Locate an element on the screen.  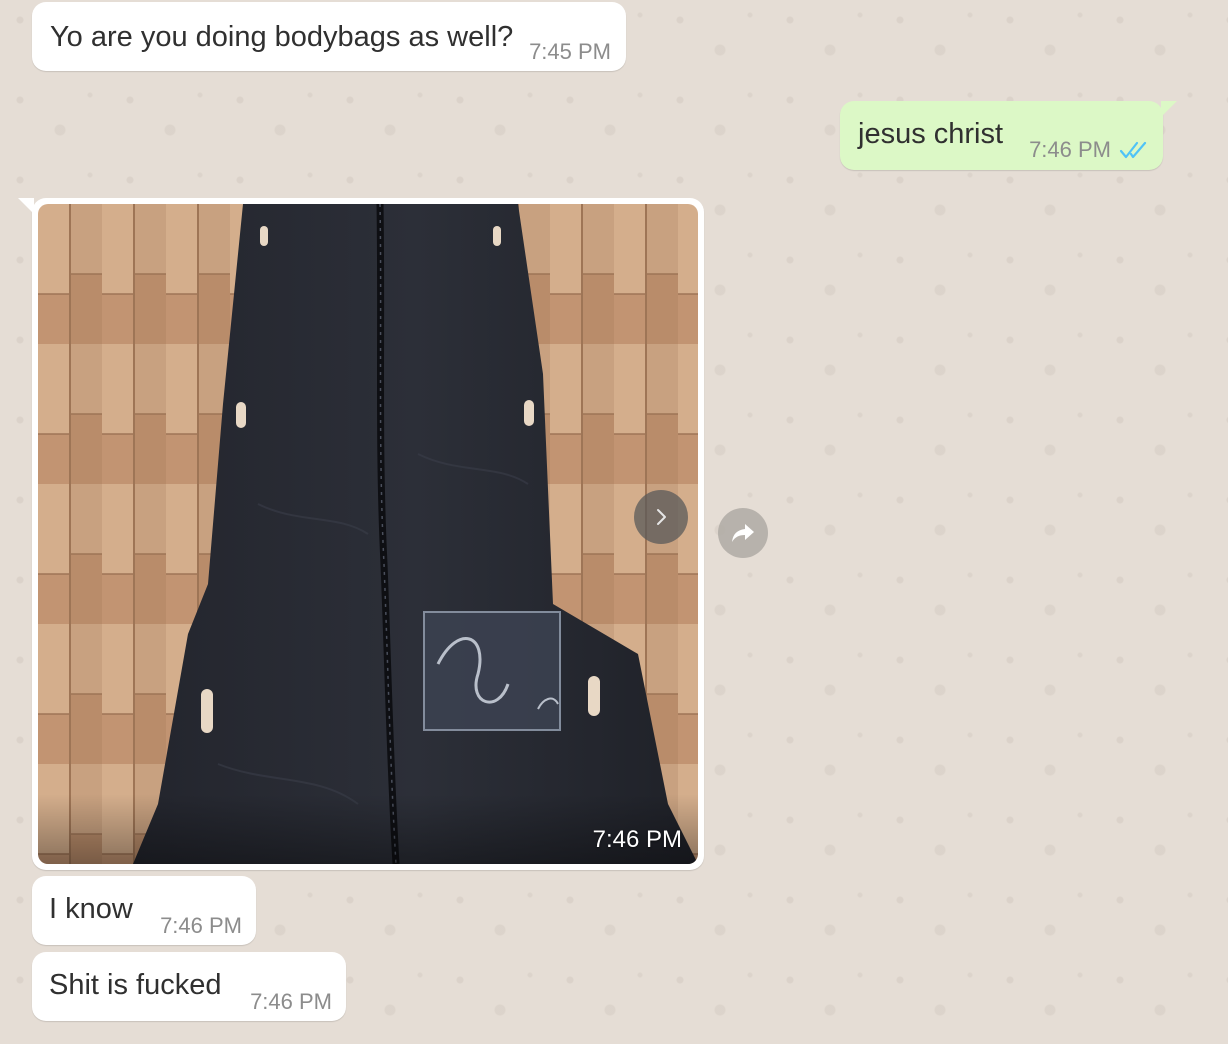
message-text: I know is located at coordinates (91, 909).